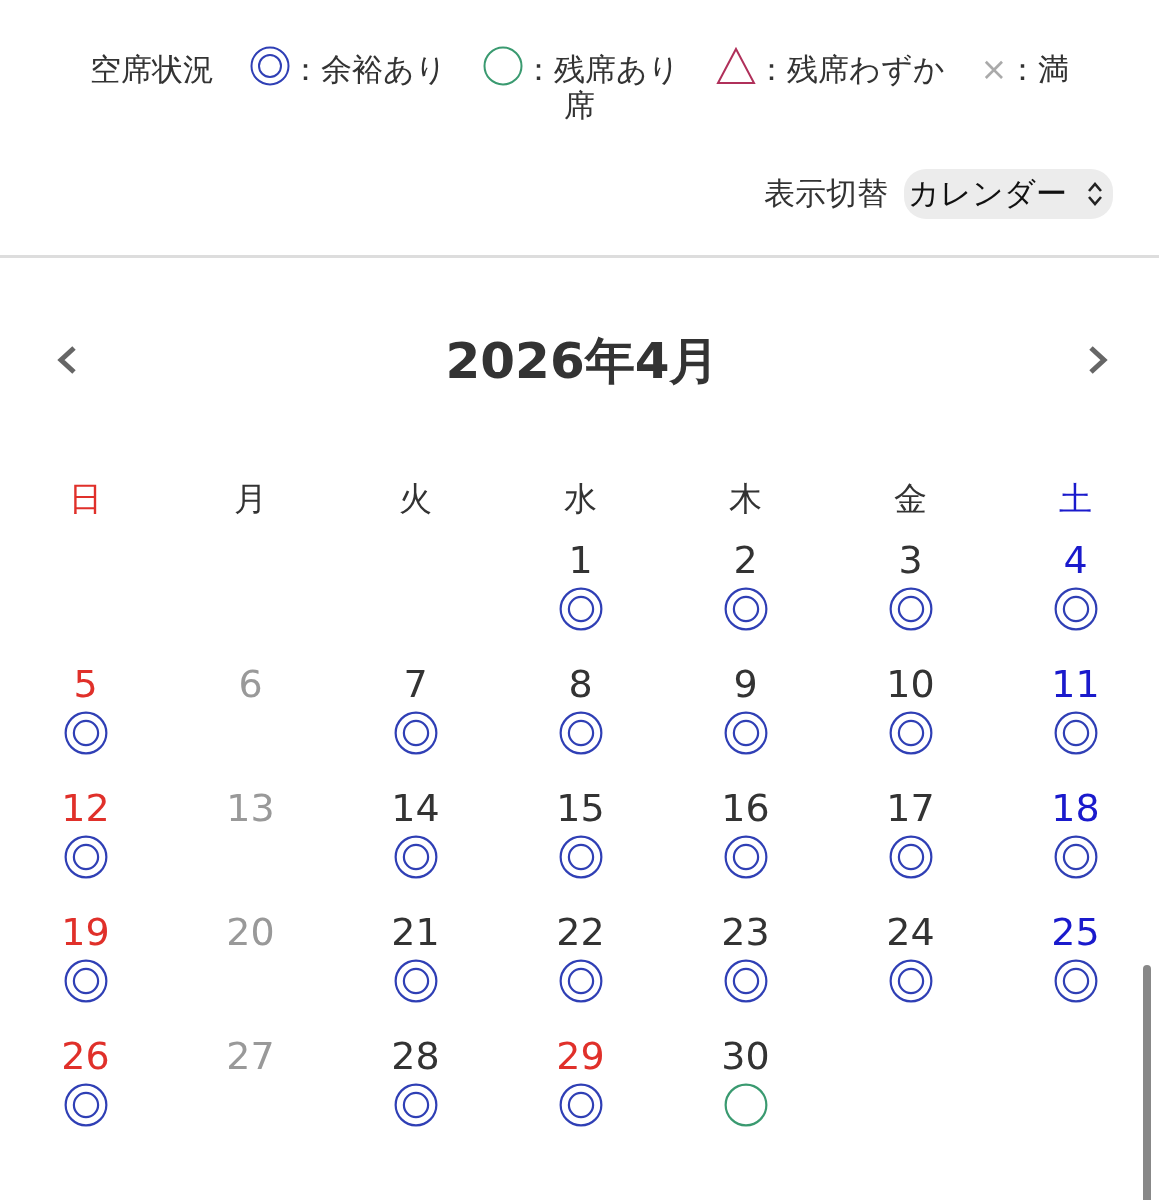 This screenshot has width=1159, height=1200. I want to click on date-number: 15, so click(580, 808).